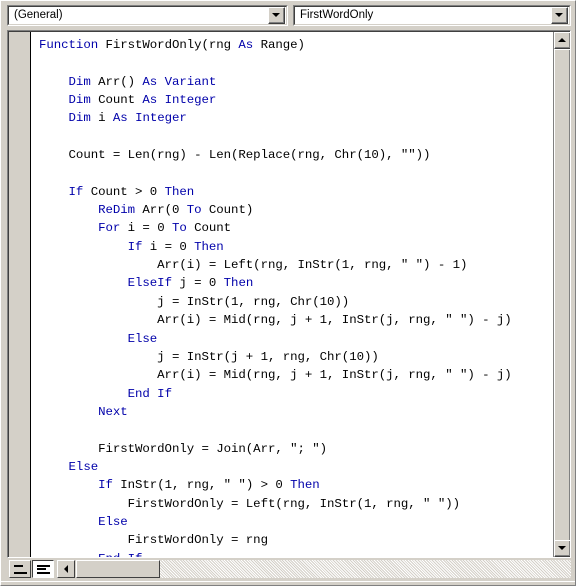 The height and width of the screenshot is (586, 576). What do you see at coordinates (292, 118) in the screenshot?
I see `code-line: Dim i As Integer` at bounding box center [292, 118].